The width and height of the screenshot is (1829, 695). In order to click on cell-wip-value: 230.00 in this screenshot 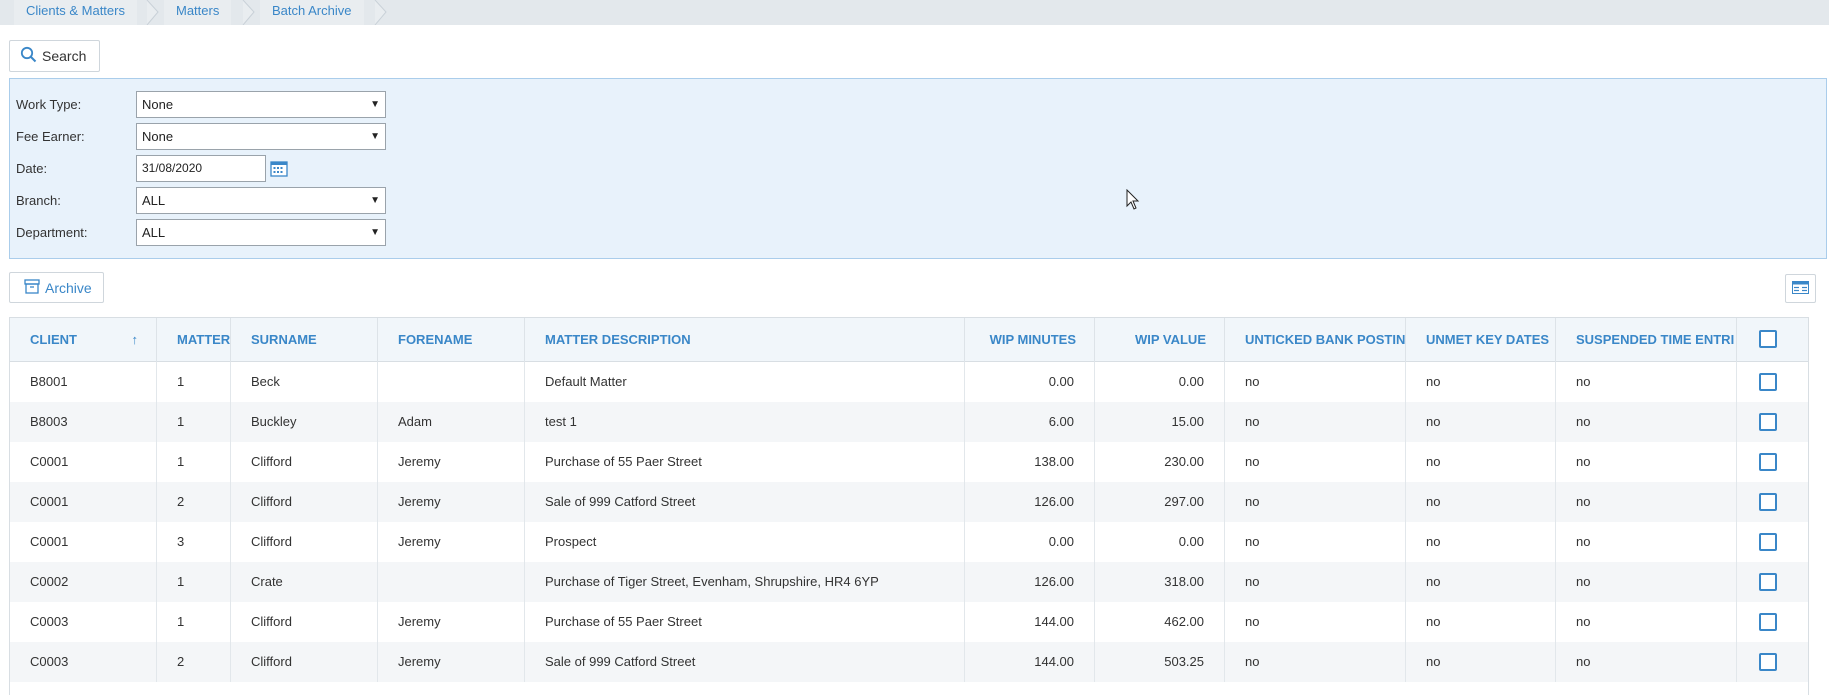, I will do `click(1160, 462)`.